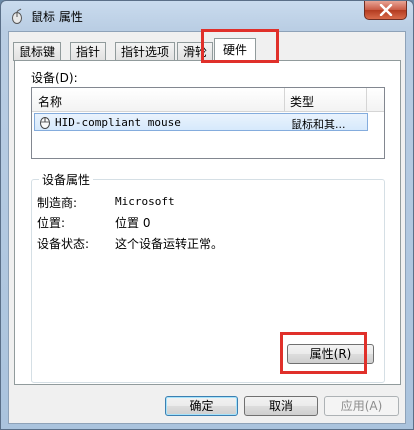  What do you see at coordinates (208, 100) in the screenshot?
I see `list-header: 名称 类型` at bounding box center [208, 100].